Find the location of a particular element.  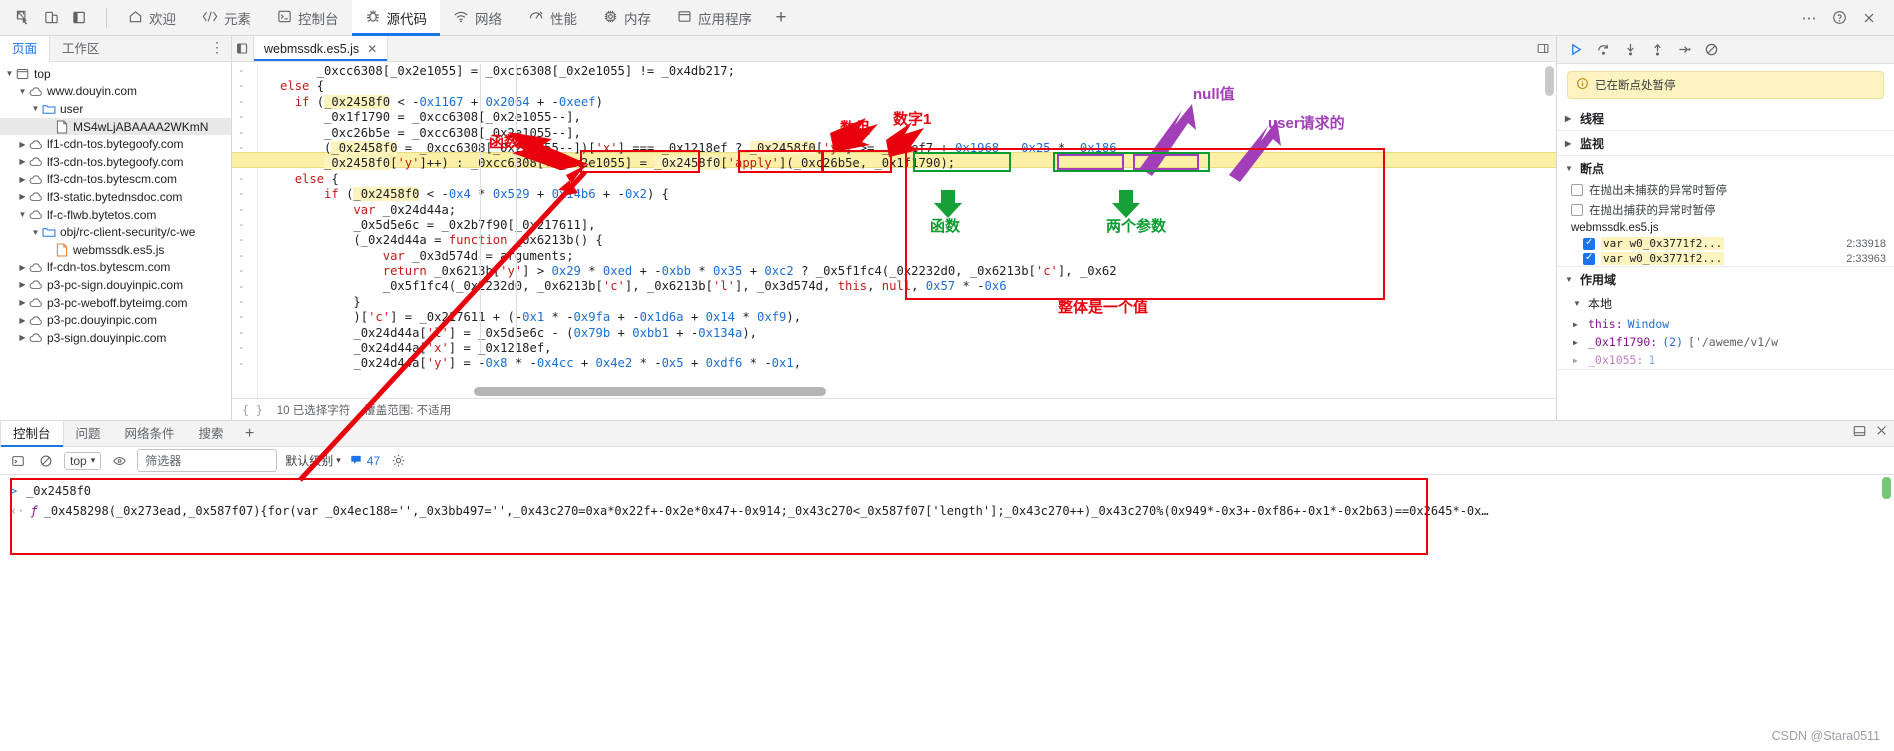

console-input-line: > _0x2458f0 is located at coordinates (947, 491).